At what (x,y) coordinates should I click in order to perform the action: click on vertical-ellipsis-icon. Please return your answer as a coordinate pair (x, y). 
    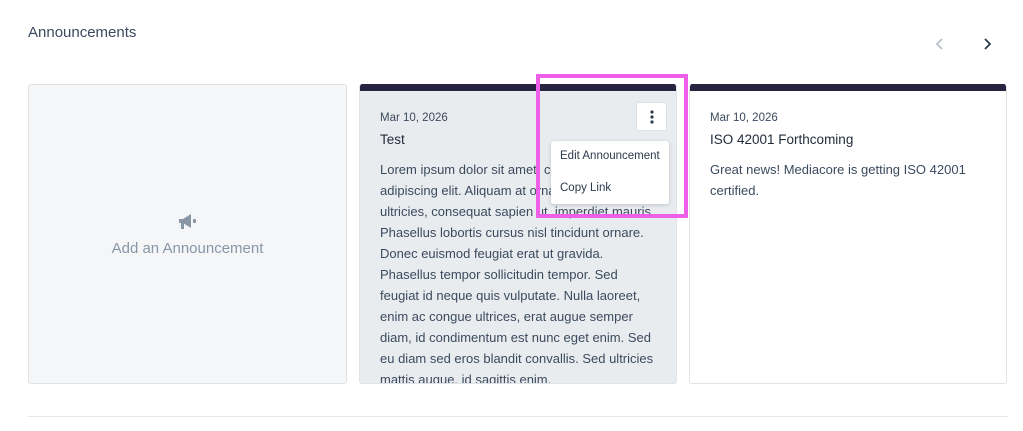
    Looking at the image, I should click on (651, 116).